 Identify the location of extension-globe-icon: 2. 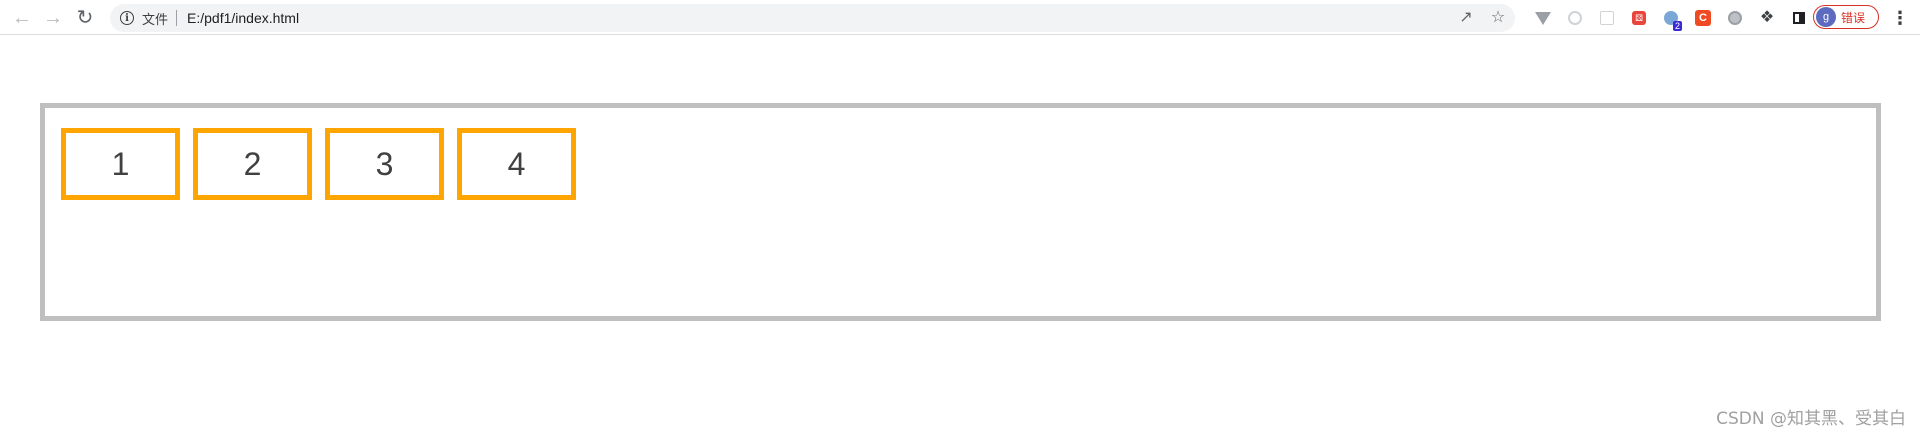
(1671, 18).